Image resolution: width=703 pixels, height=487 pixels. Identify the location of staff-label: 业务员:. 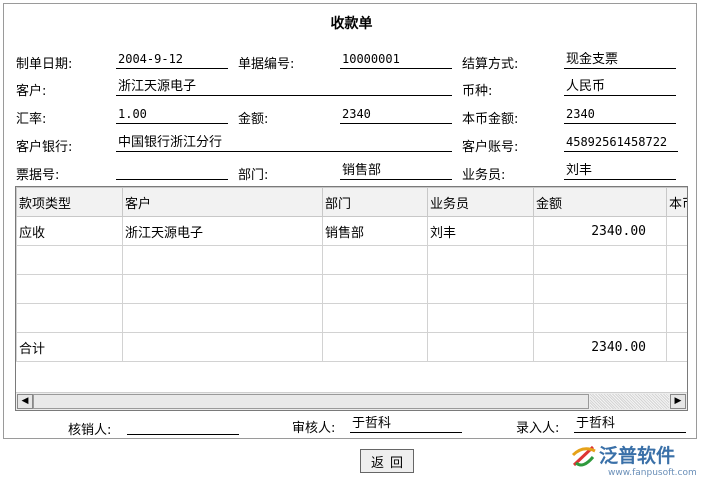
(484, 175).